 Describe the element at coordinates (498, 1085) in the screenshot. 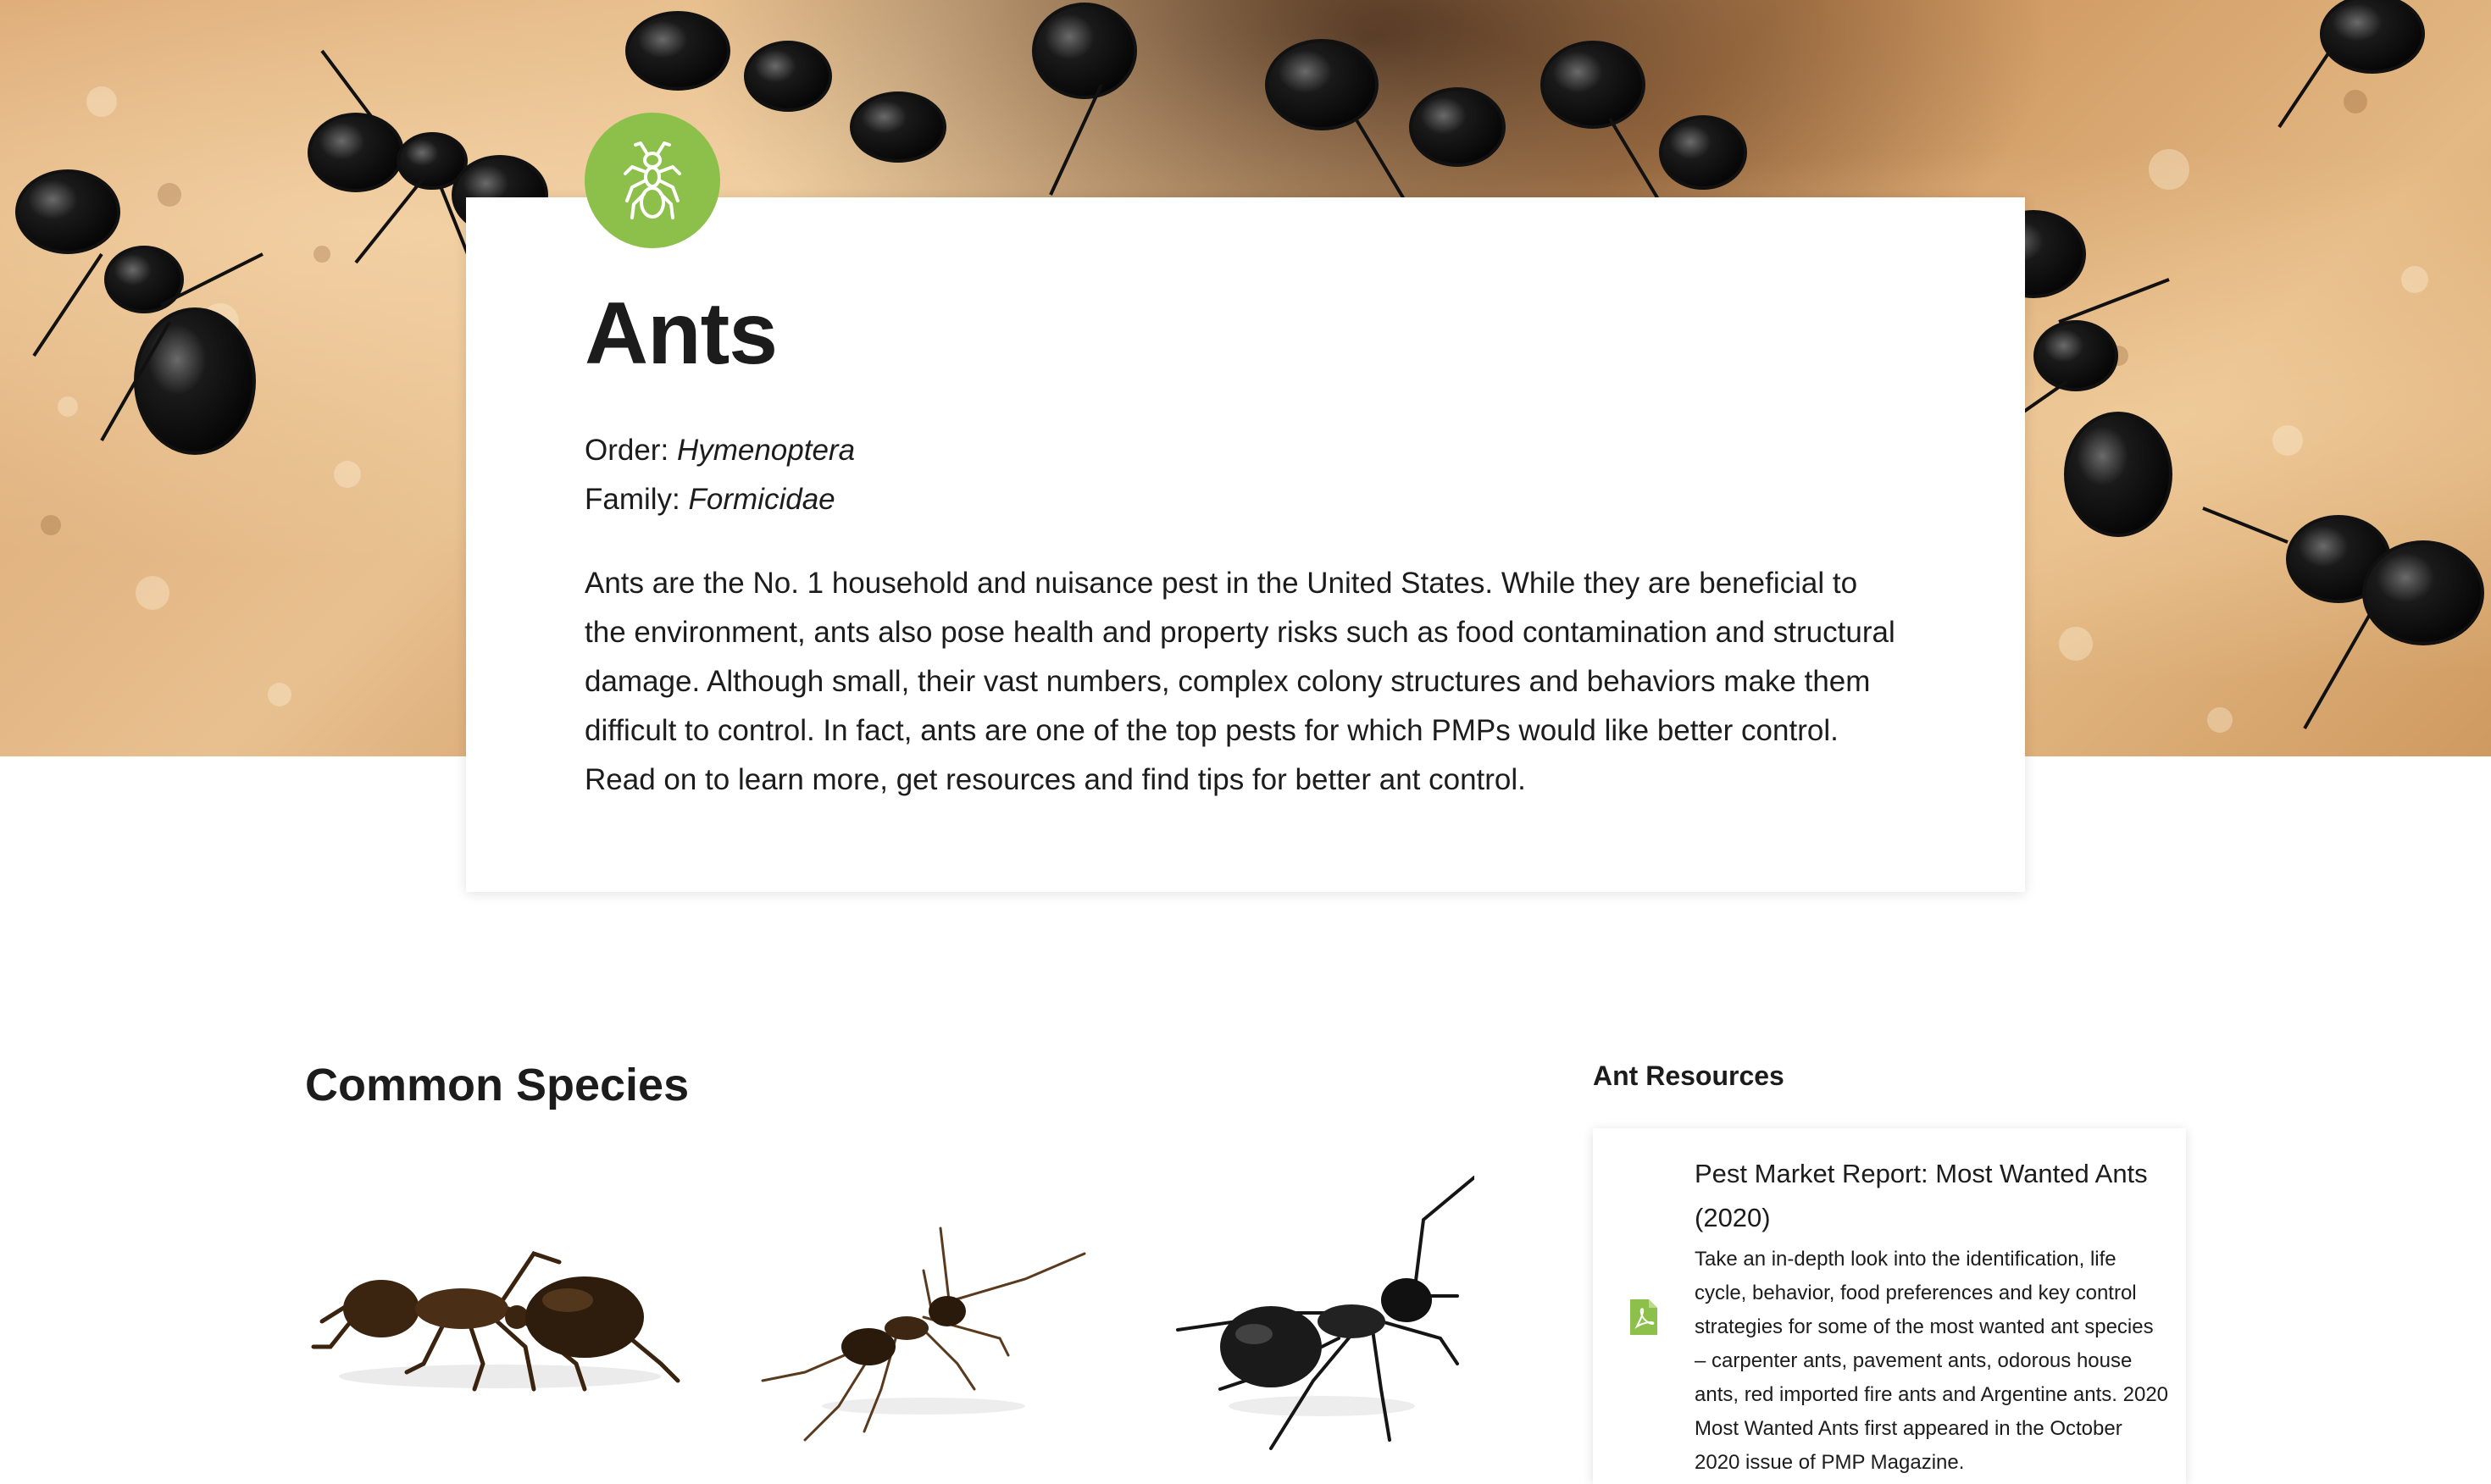

I see `species-heading: Common Species` at that location.